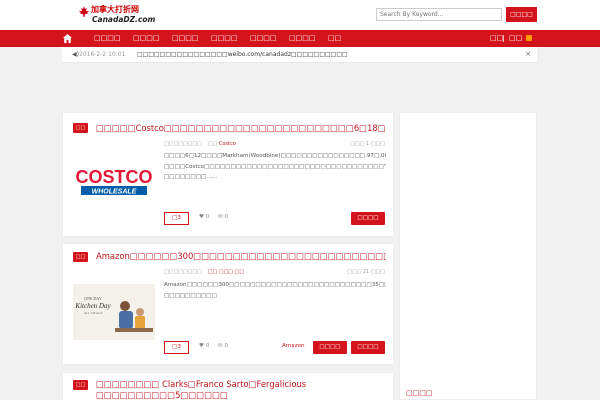 The image size is (600, 400). I want to click on nav-item-3: □□□□, so click(185, 38).